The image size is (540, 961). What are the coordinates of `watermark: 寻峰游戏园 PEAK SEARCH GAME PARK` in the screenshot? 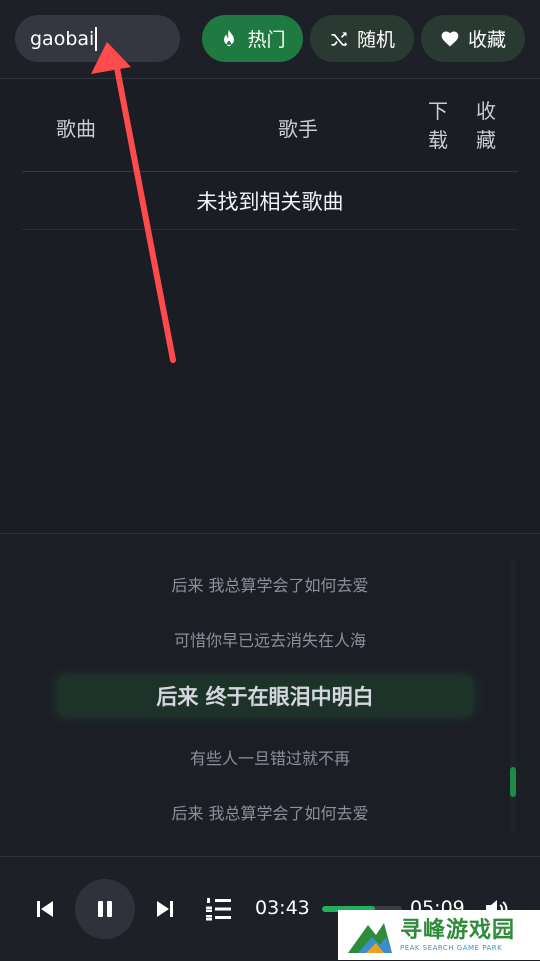 It's located at (439, 935).